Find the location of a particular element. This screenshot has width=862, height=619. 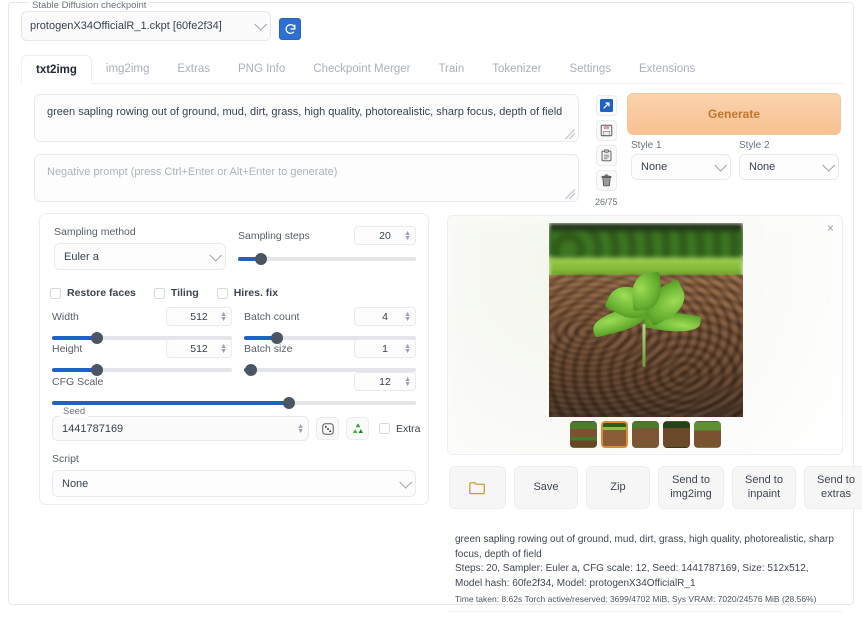

style-1-field: Style 1 None is located at coordinates (681, 160).